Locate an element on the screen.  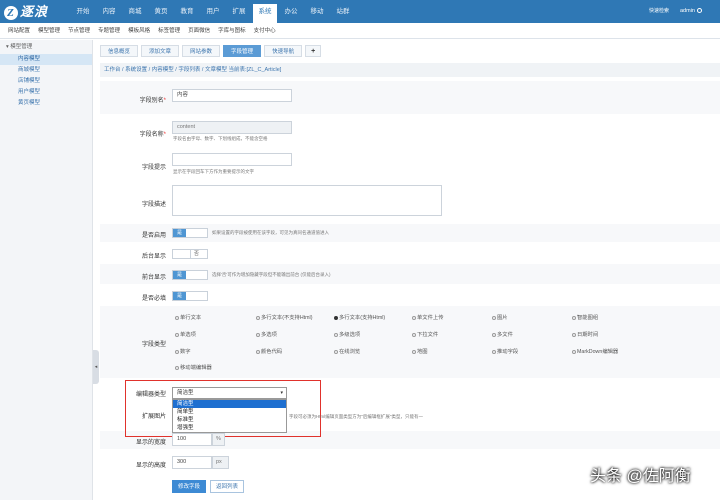
required-label: 是否必填 is located at coordinates (153, 299).